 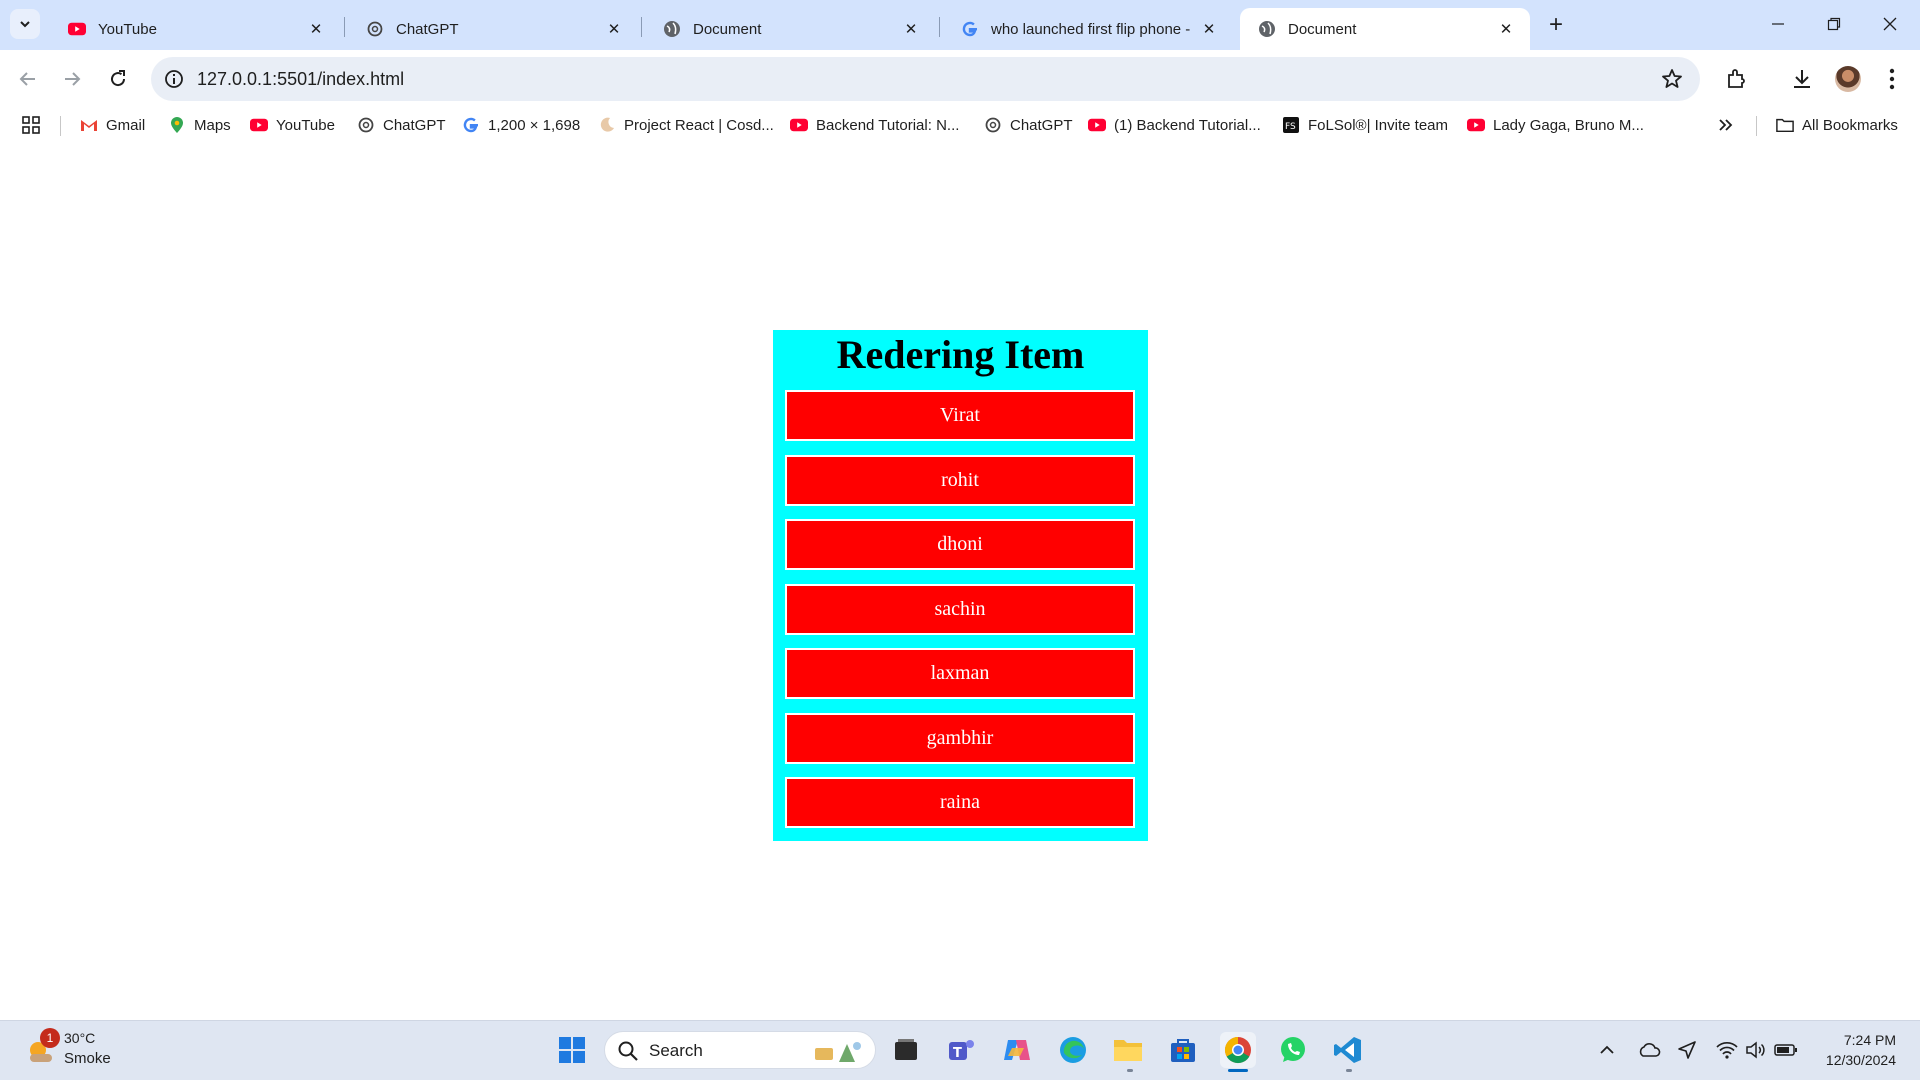 I want to click on tab-title: YouTube, so click(x=127, y=29).